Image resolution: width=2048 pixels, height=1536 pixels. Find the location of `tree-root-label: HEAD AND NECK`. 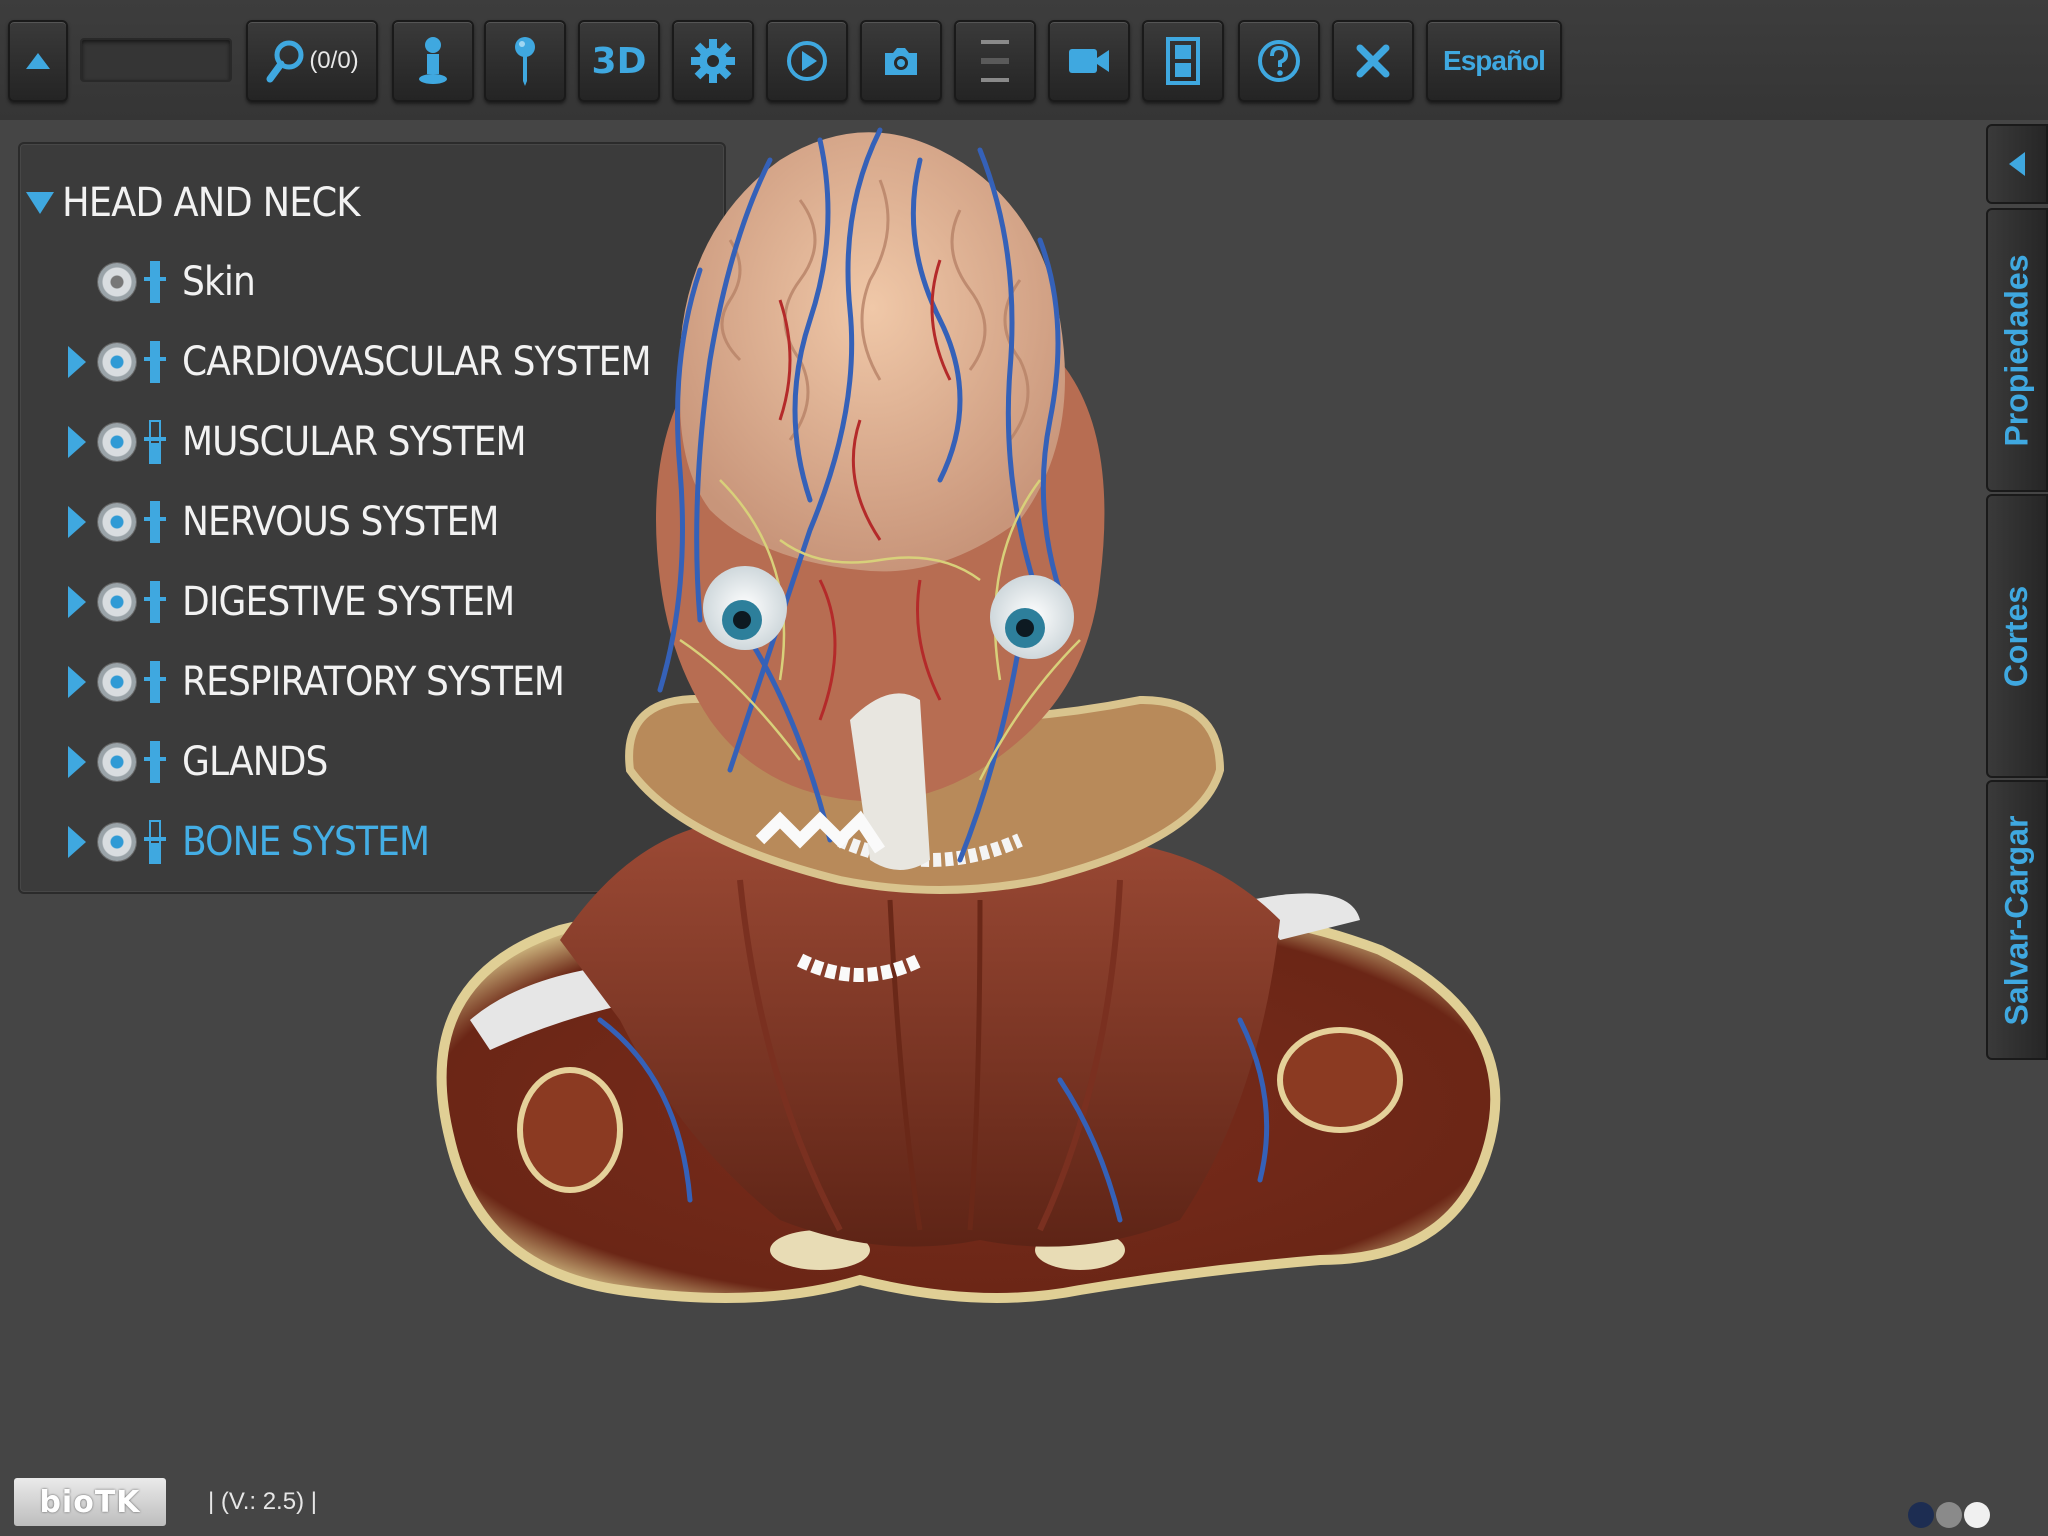

tree-root-label: HEAD AND NECK is located at coordinates (211, 203).